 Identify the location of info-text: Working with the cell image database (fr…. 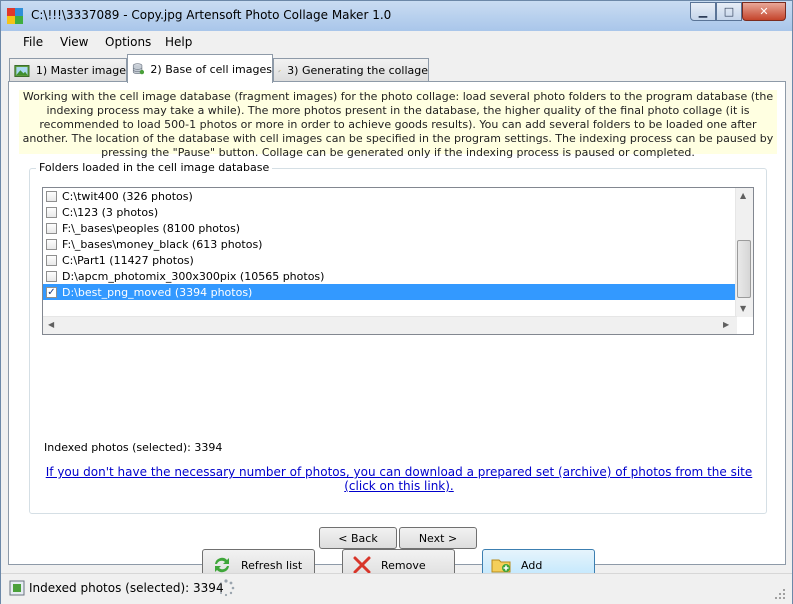
(398, 124).